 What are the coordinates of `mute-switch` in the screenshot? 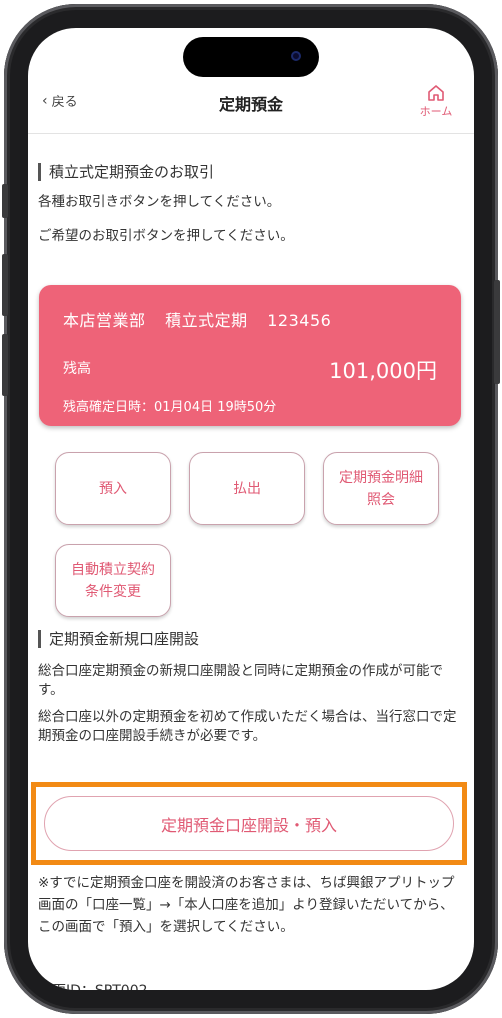 It's located at (5, 201).